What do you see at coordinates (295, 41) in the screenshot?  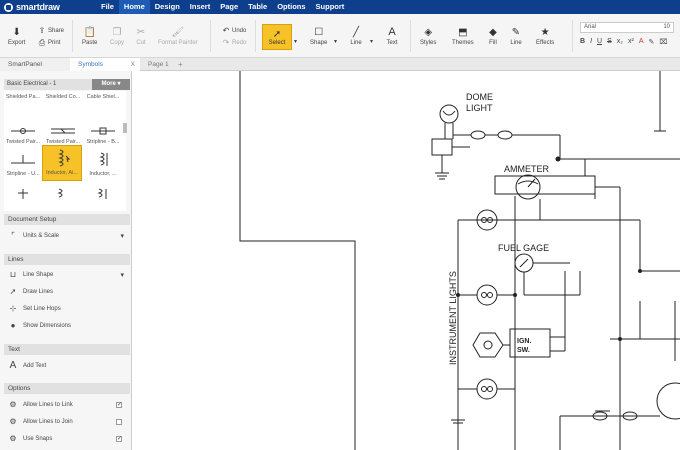 I see `select-dropdown: ▾` at bounding box center [295, 41].